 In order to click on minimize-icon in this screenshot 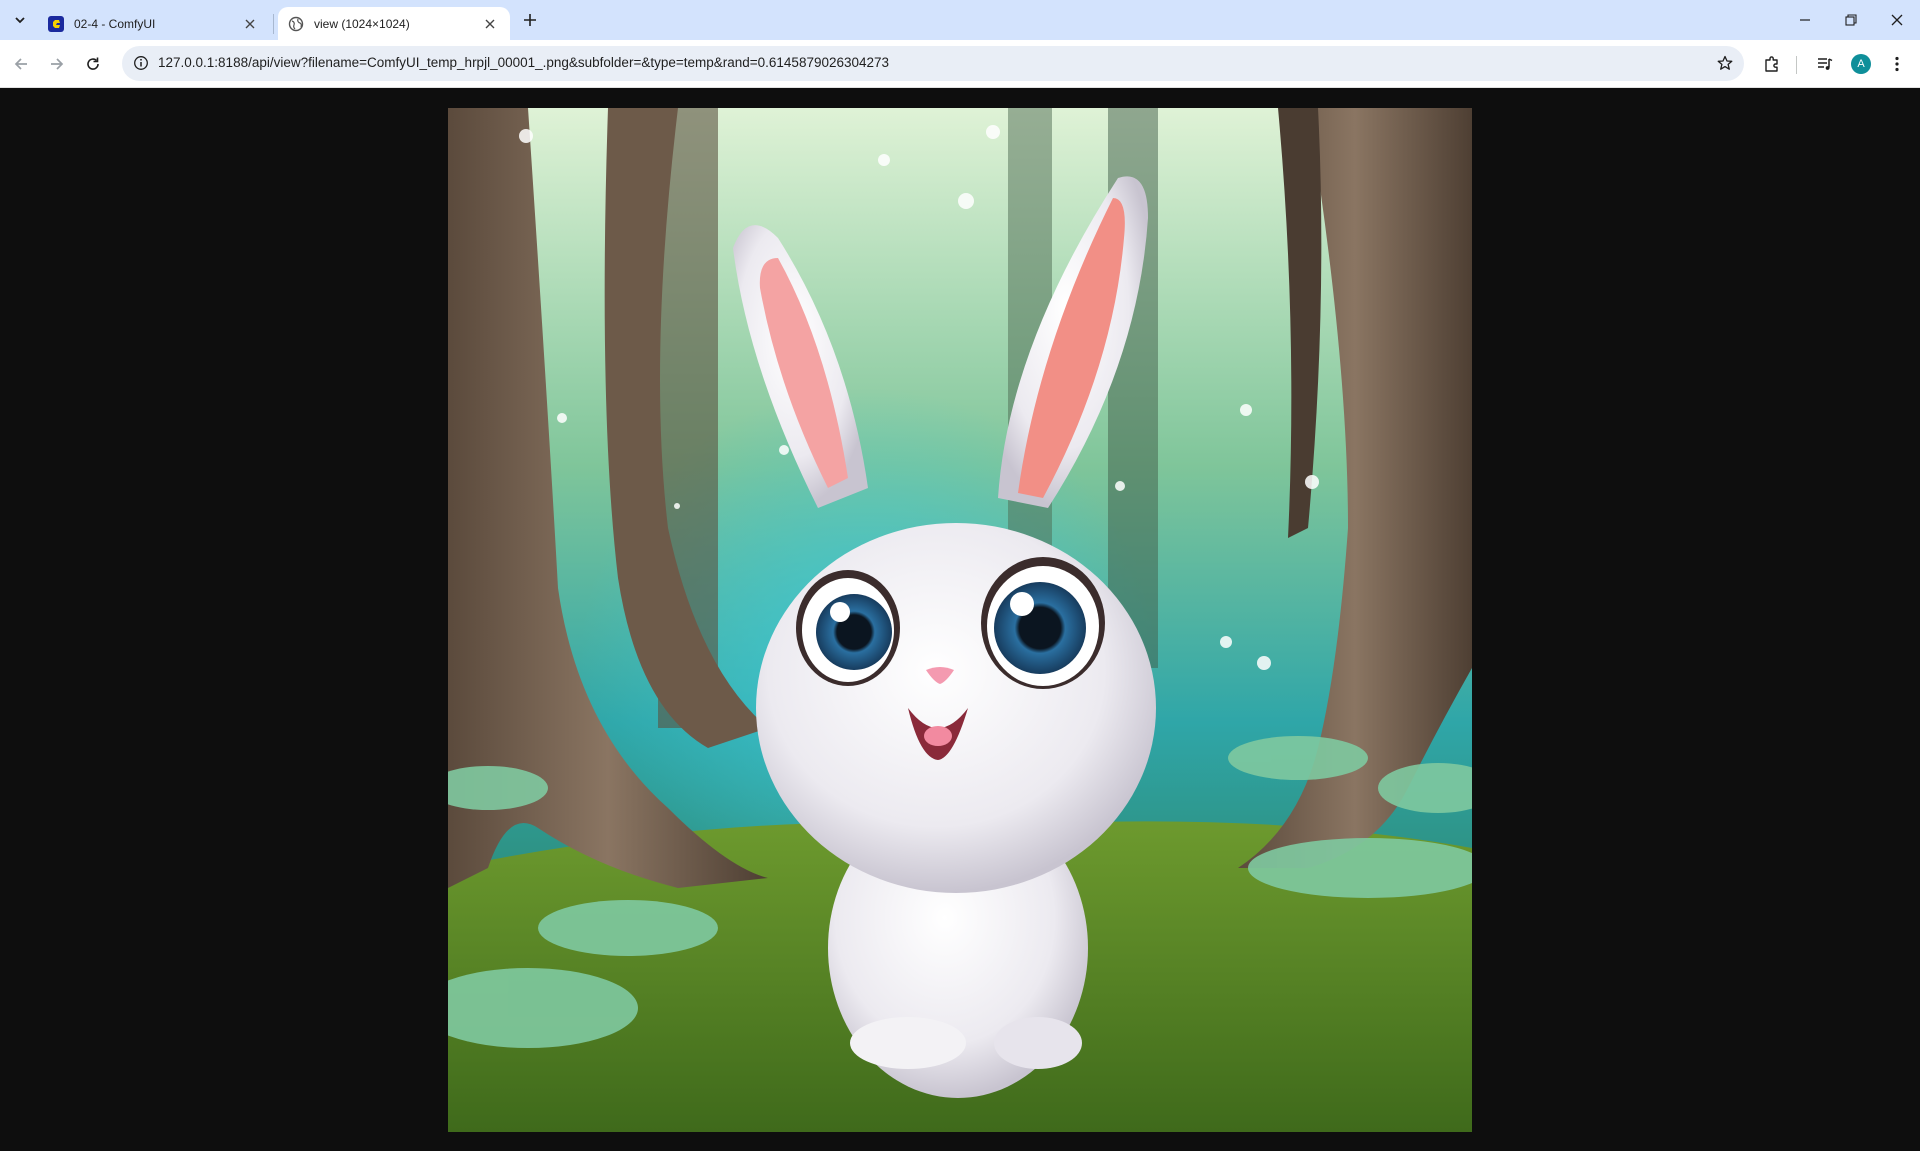, I will do `click(1805, 20)`.